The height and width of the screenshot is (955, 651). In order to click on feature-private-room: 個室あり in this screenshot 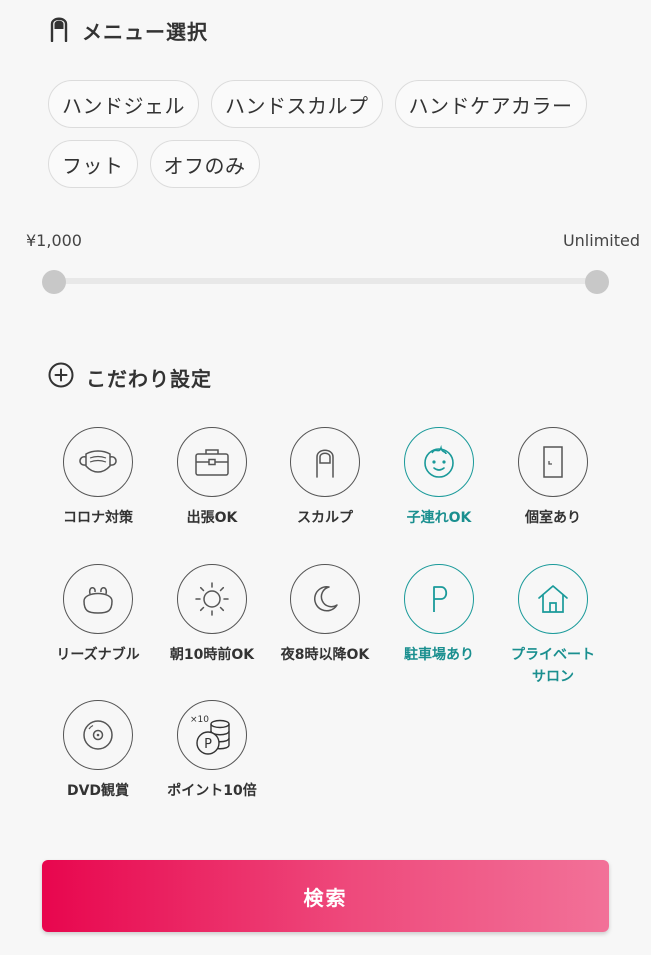, I will do `click(553, 478)`.